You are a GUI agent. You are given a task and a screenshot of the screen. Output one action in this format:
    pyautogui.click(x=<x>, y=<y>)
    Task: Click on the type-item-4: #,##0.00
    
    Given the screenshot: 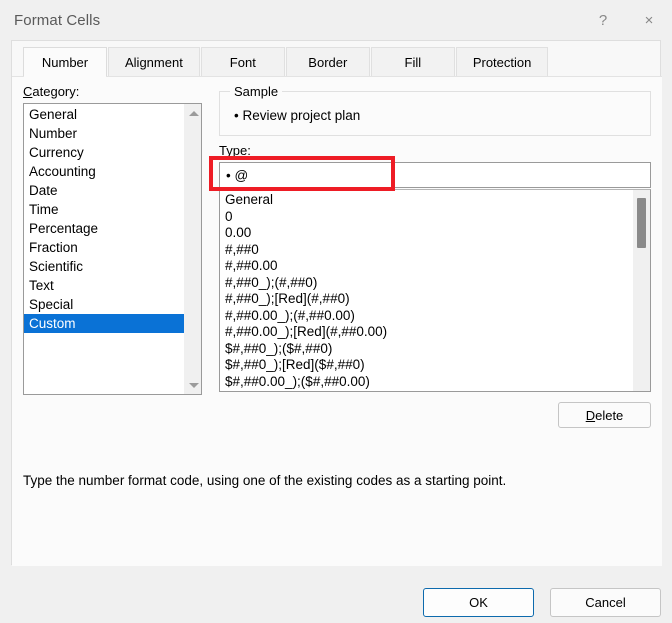 What is the action you would take?
    pyautogui.click(x=426, y=266)
    